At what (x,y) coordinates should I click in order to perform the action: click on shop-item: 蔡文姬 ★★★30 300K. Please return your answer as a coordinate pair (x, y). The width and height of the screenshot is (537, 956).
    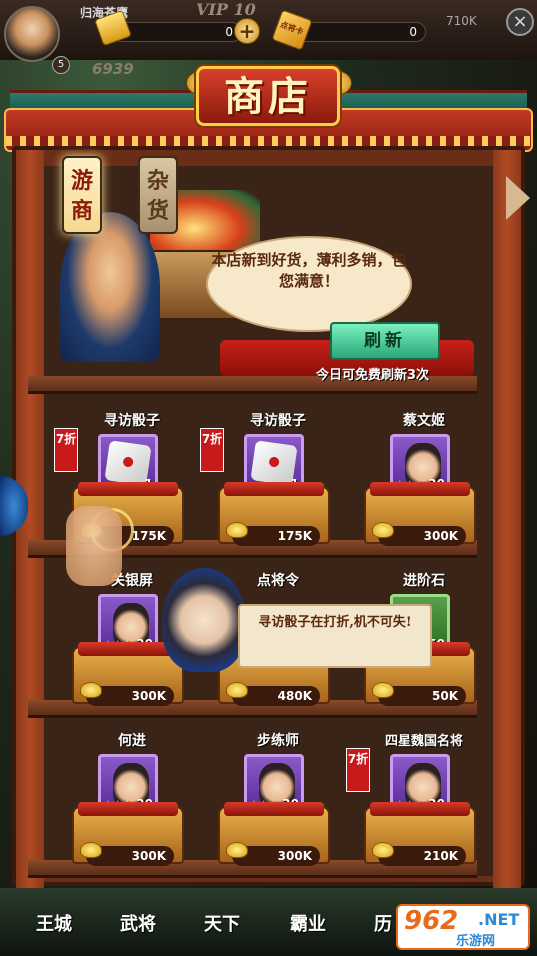
    Looking at the image, I should click on (424, 485).